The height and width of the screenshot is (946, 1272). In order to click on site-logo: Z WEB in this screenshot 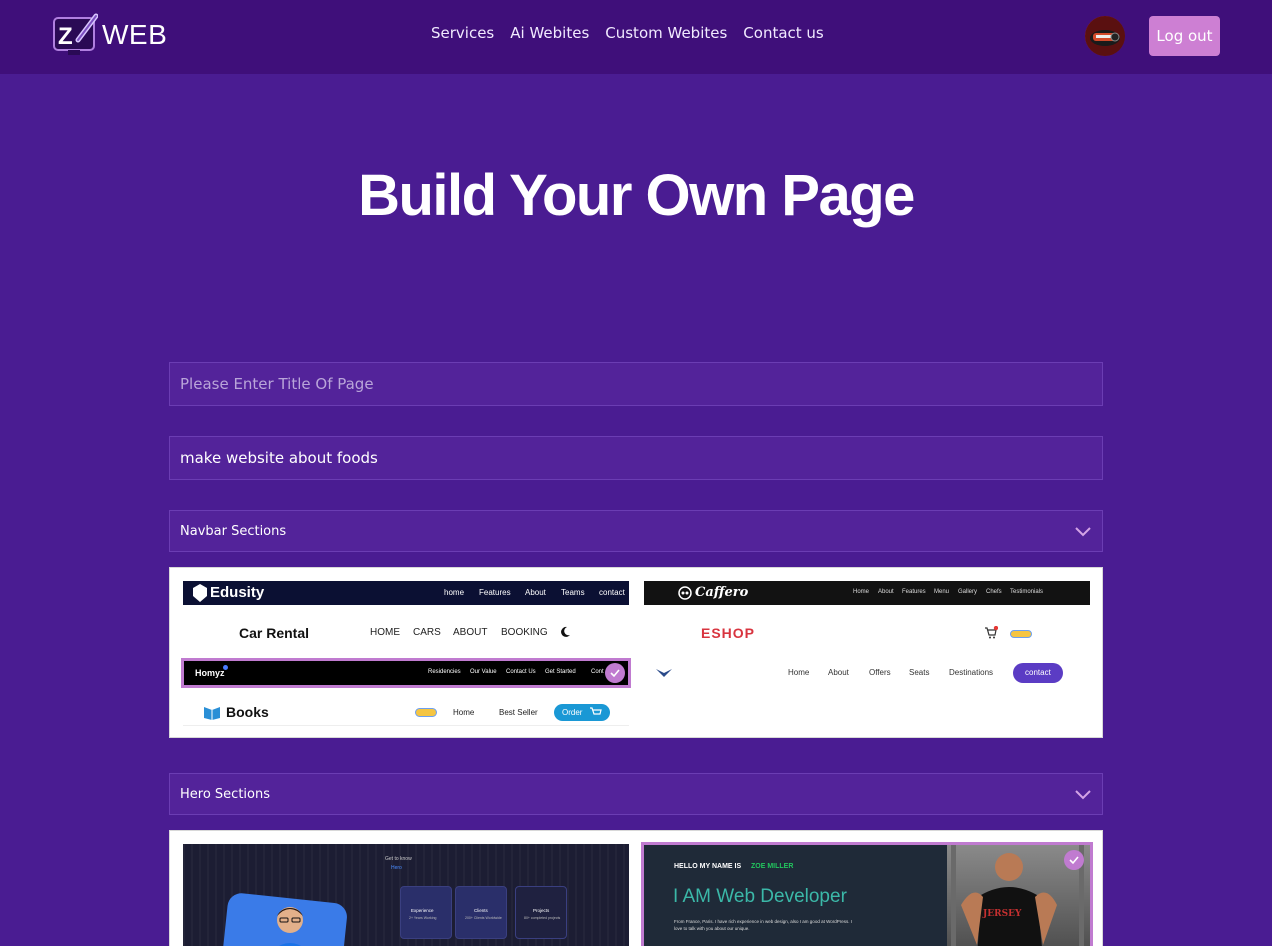, I will do `click(109, 35)`.